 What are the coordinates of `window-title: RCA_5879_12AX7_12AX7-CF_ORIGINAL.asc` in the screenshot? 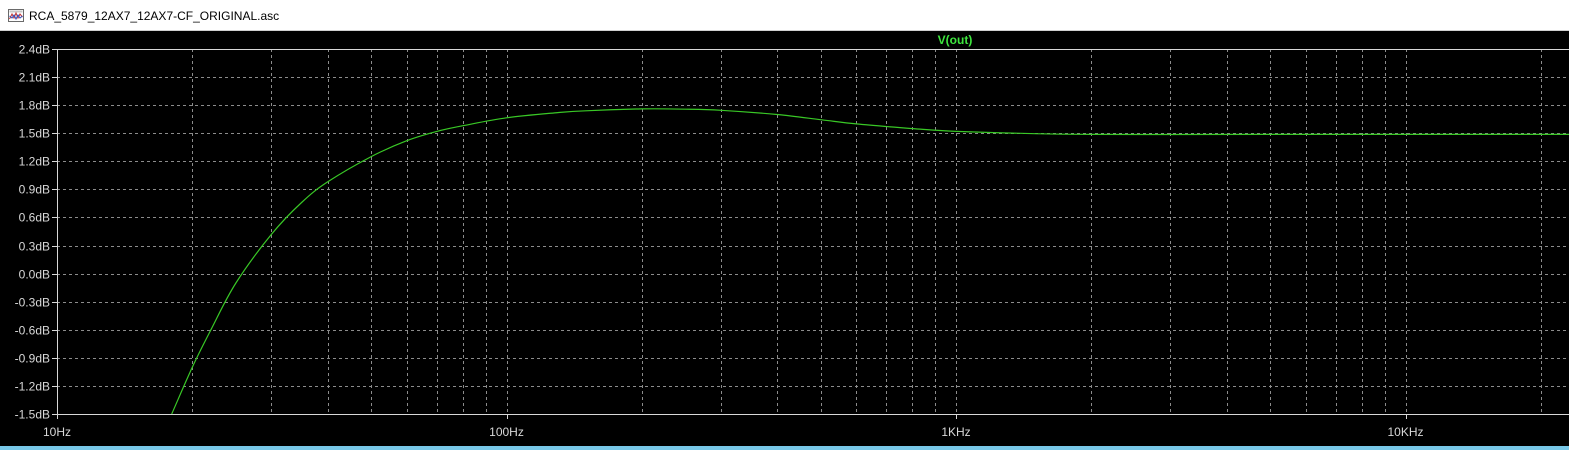 It's located at (154, 16).